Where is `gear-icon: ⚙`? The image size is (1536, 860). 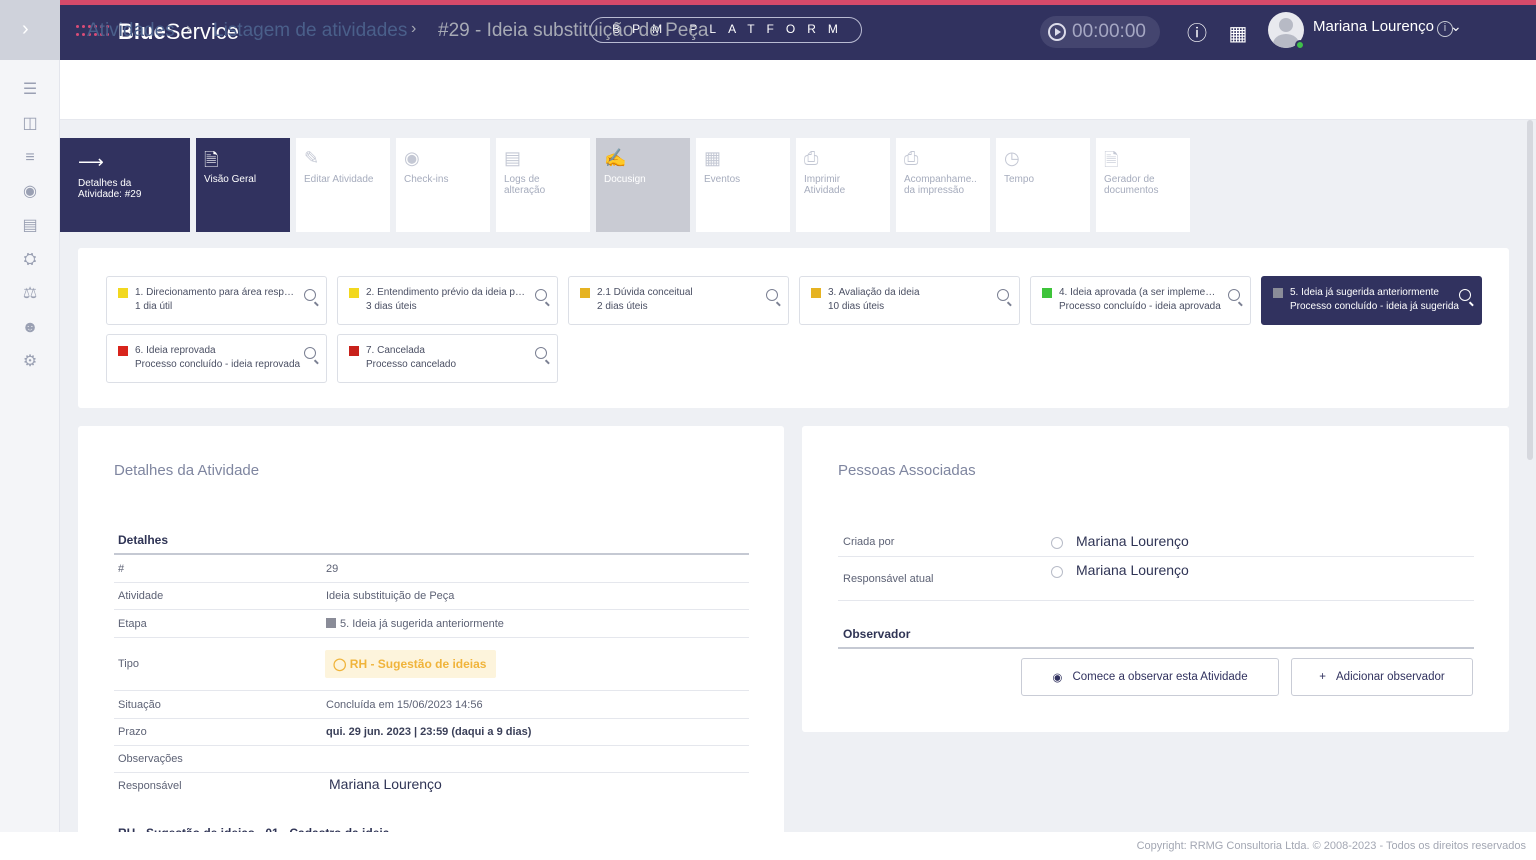 gear-icon: ⚙ is located at coordinates (30, 362).